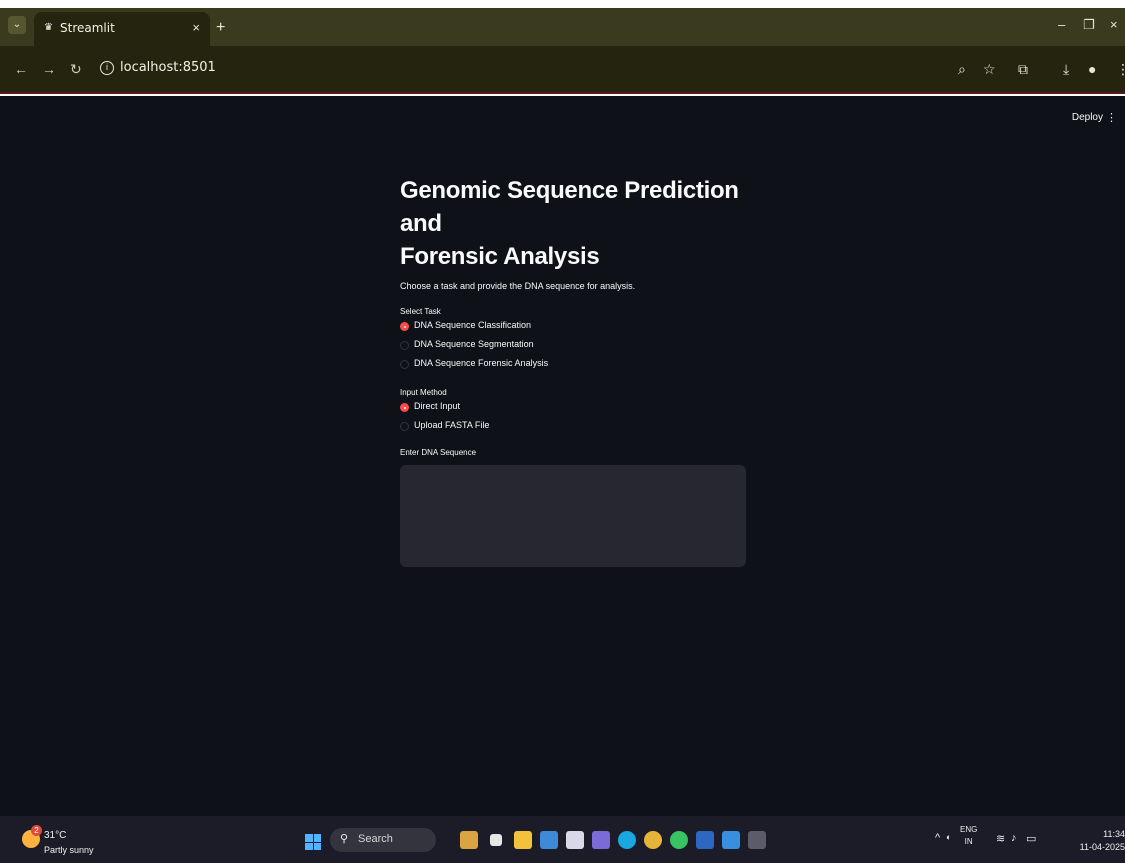 This screenshot has height=863, width=1125. What do you see at coordinates (420, 311) in the screenshot?
I see `task-label: Select Task` at bounding box center [420, 311].